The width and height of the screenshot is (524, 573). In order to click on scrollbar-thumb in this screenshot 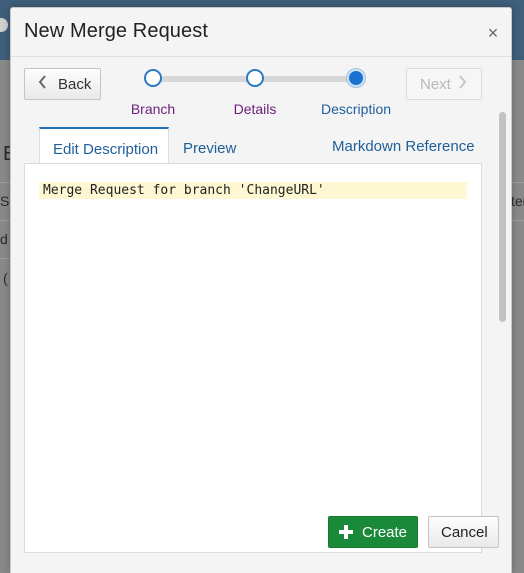, I will do `click(502, 217)`.